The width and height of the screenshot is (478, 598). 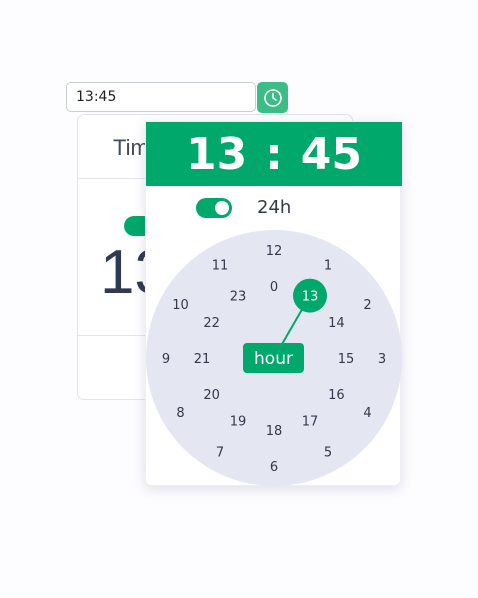 What do you see at coordinates (274, 467) in the screenshot?
I see `outer-hour-6: 6` at bounding box center [274, 467].